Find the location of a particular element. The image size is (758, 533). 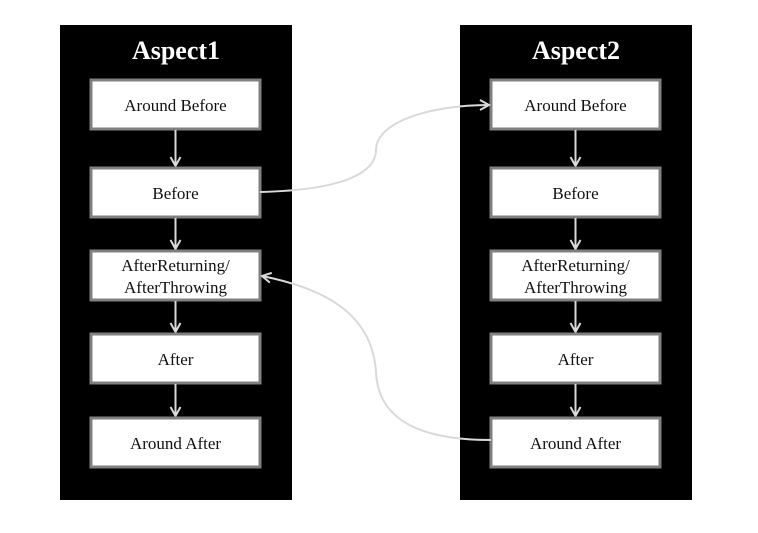

connector-before-to-aspect2-around-before is located at coordinates (374, 149).